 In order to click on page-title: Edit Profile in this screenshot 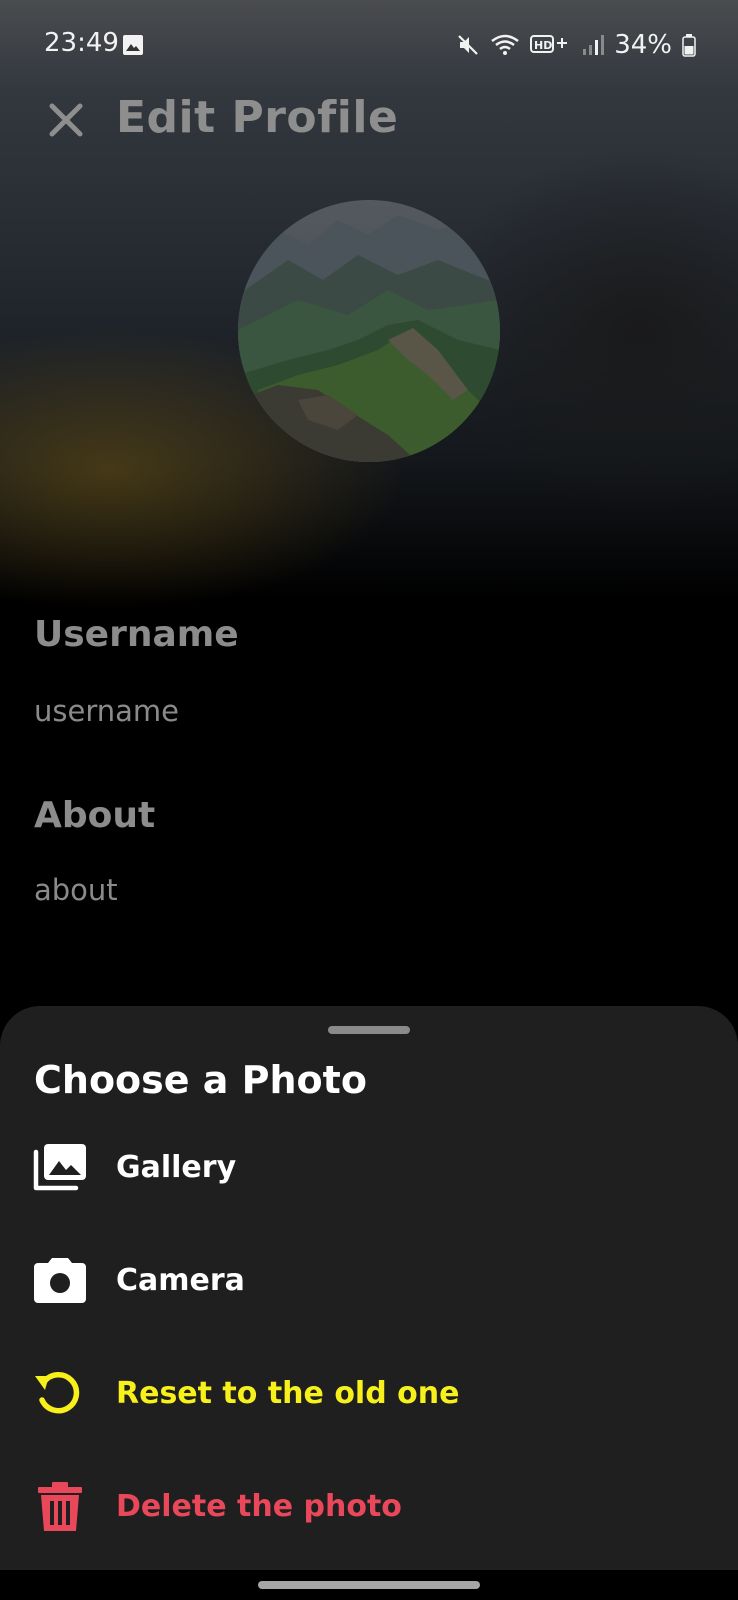, I will do `click(257, 117)`.